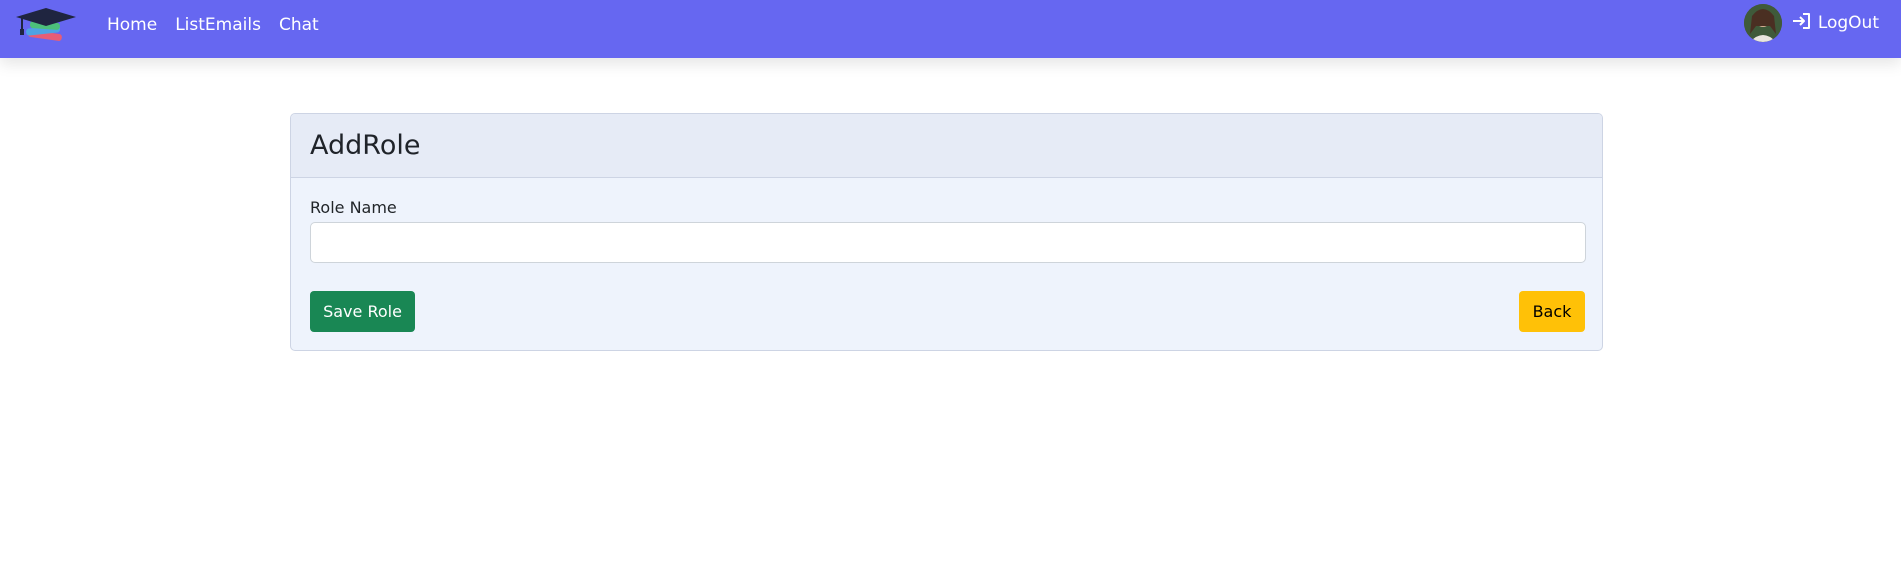 The width and height of the screenshot is (1901, 565). What do you see at coordinates (218, 25) in the screenshot?
I see `nav-link-list-emails: ListEmails` at bounding box center [218, 25].